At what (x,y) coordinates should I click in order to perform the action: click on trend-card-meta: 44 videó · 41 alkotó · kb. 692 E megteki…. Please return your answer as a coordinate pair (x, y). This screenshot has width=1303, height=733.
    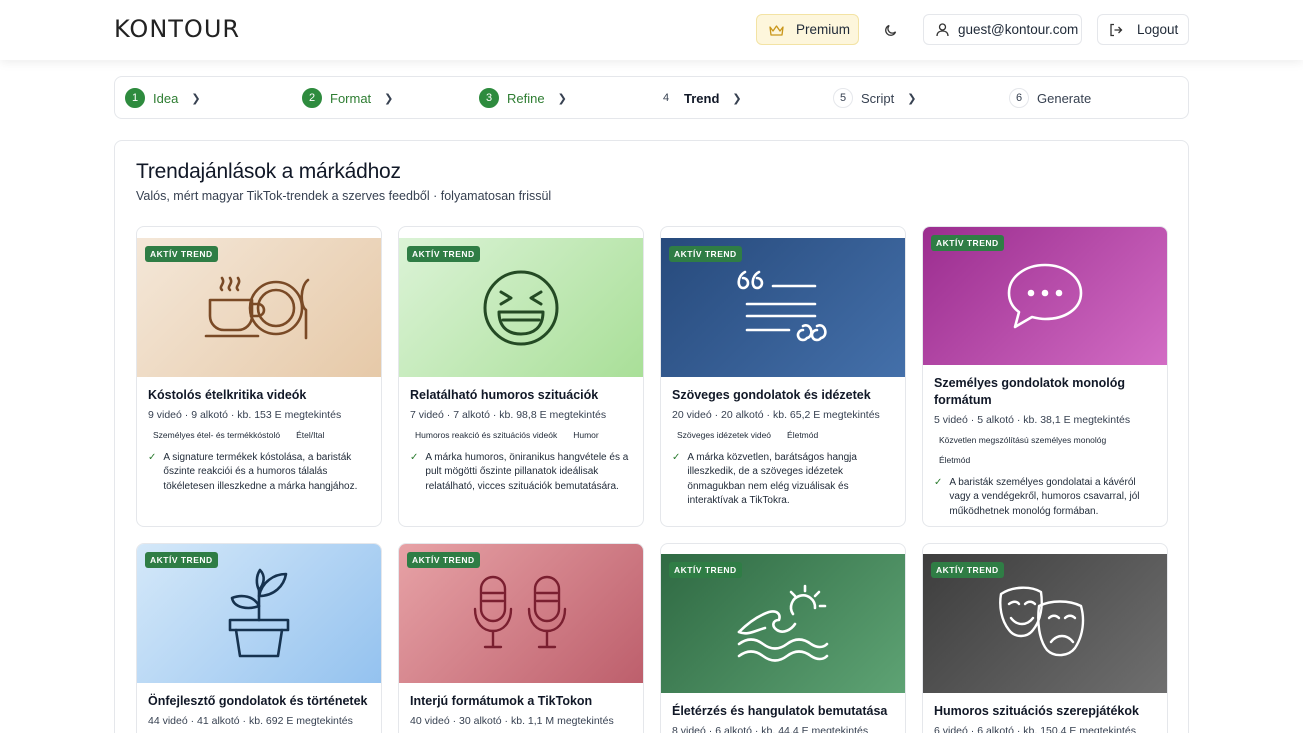
    Looking at the image, I should click on (250, 721).